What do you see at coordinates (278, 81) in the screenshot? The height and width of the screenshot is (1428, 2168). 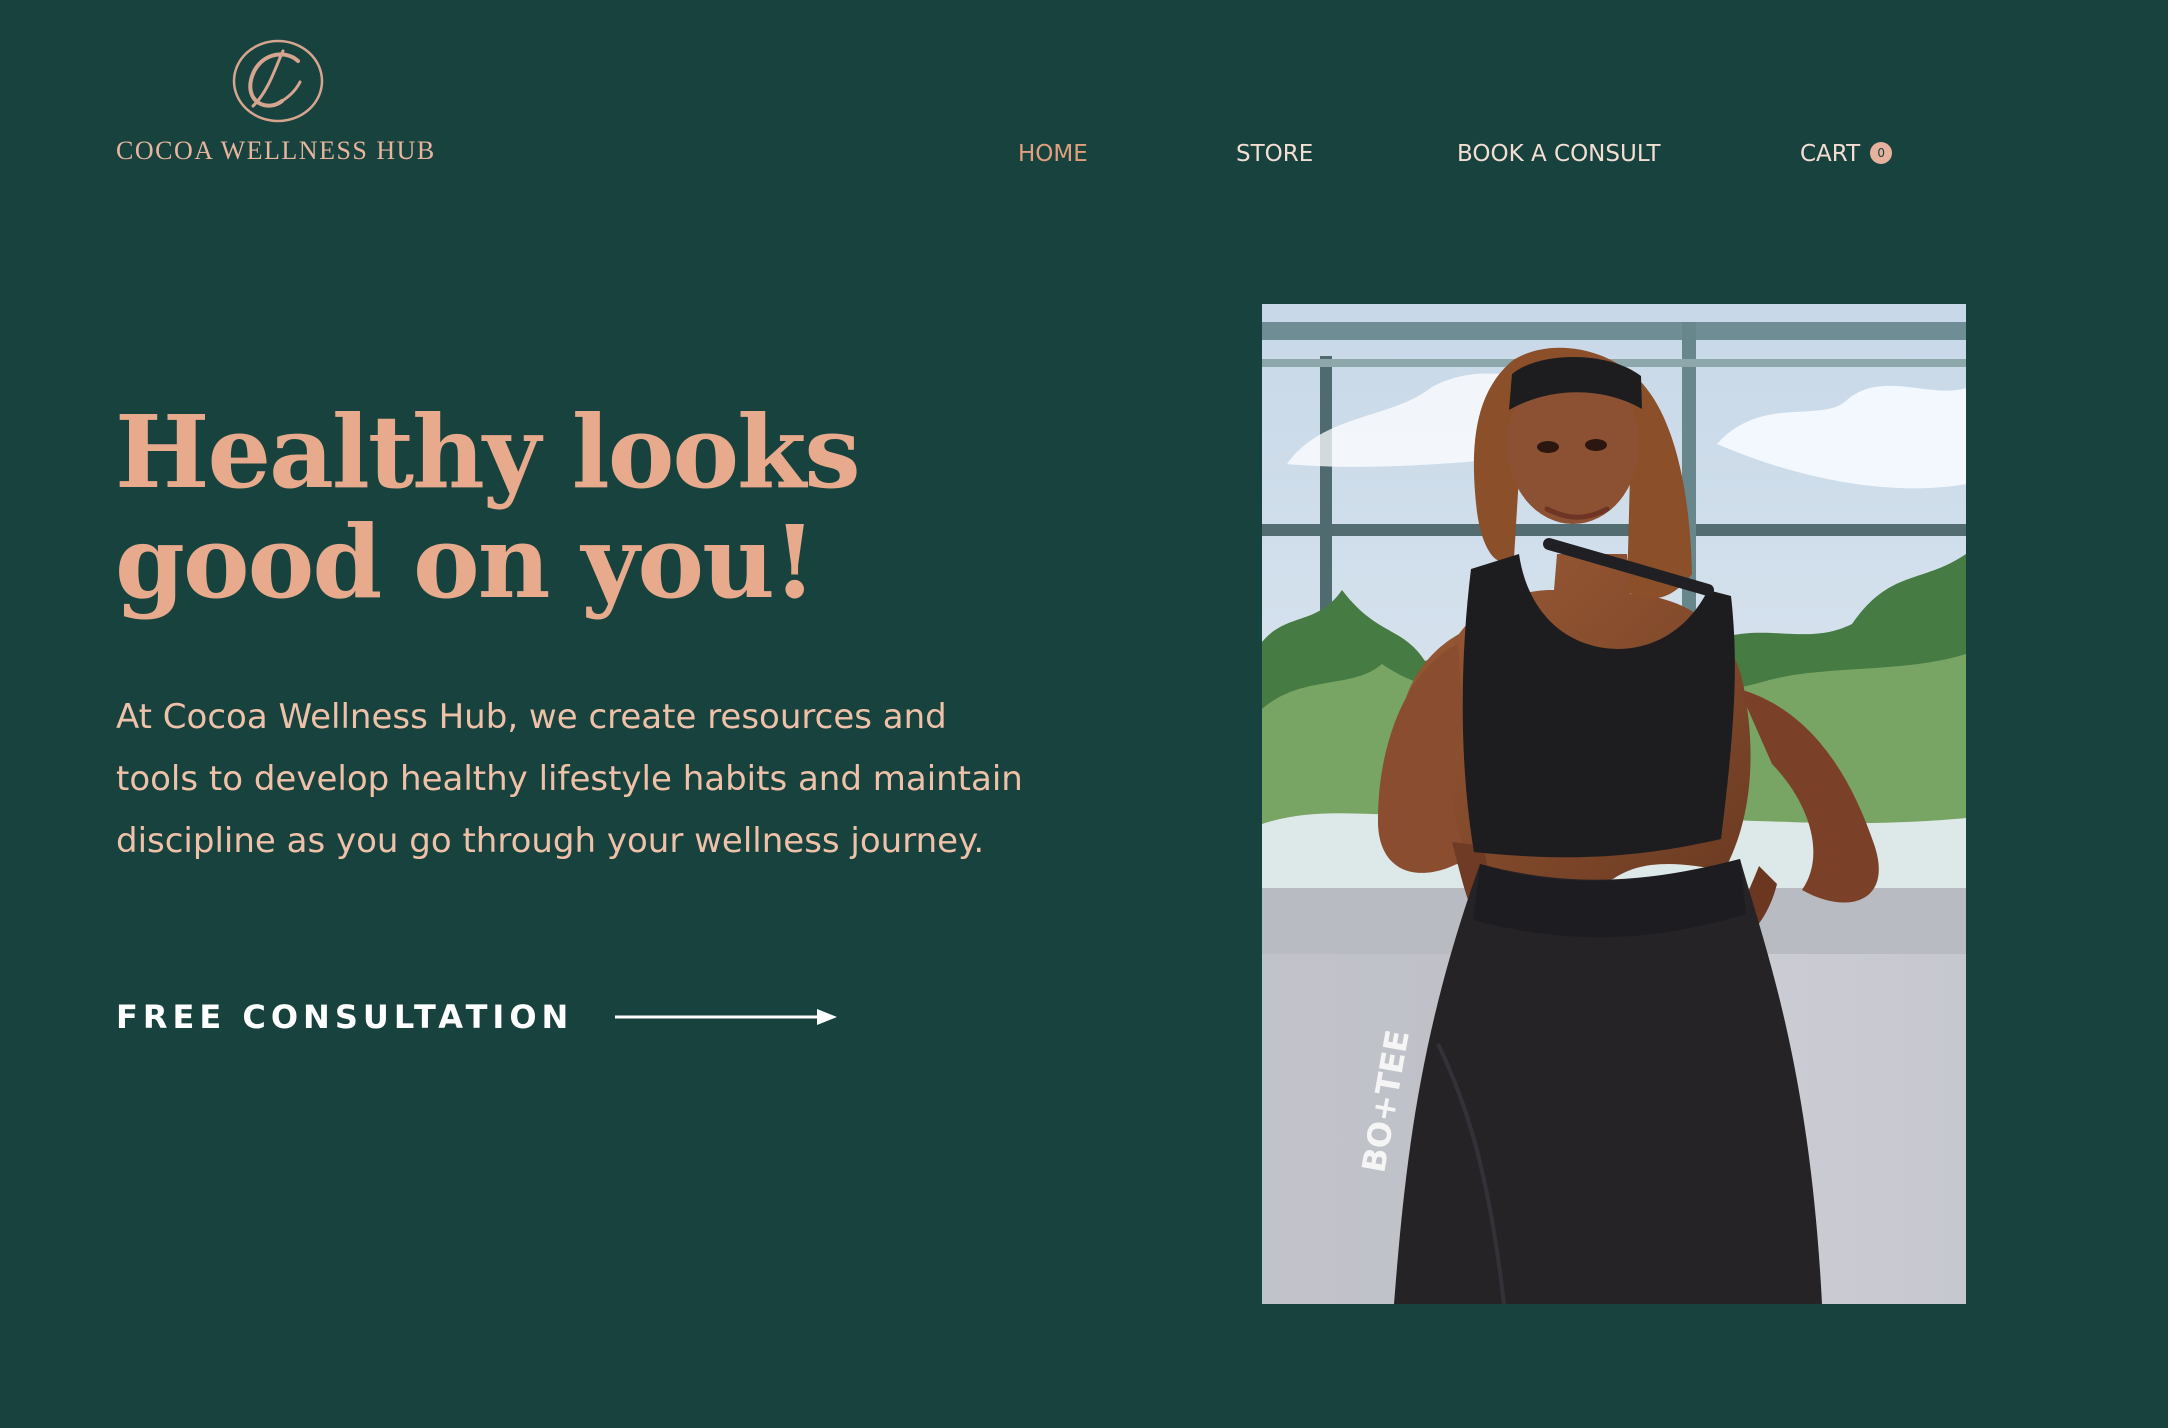 I see `c-monogram-icon` at bounding box center [278, 81].